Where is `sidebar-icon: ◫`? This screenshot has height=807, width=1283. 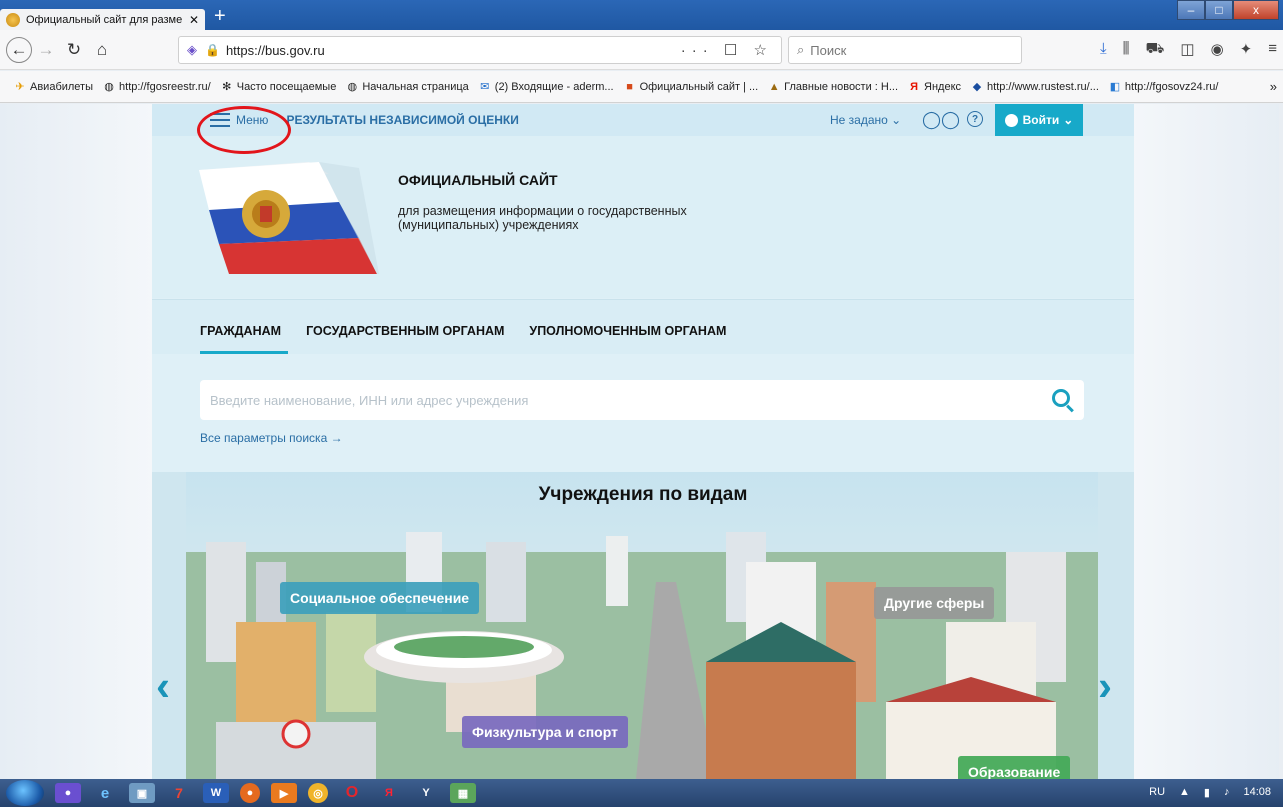
sidebar-icon: ◫ is located at coordinates (1187, 49).